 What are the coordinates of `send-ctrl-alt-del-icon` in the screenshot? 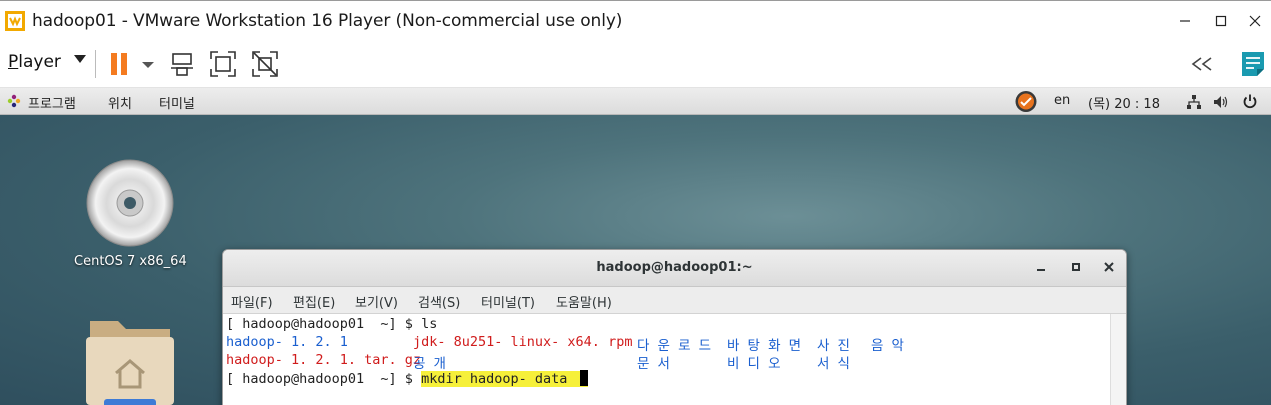 It's located at (183, 64).